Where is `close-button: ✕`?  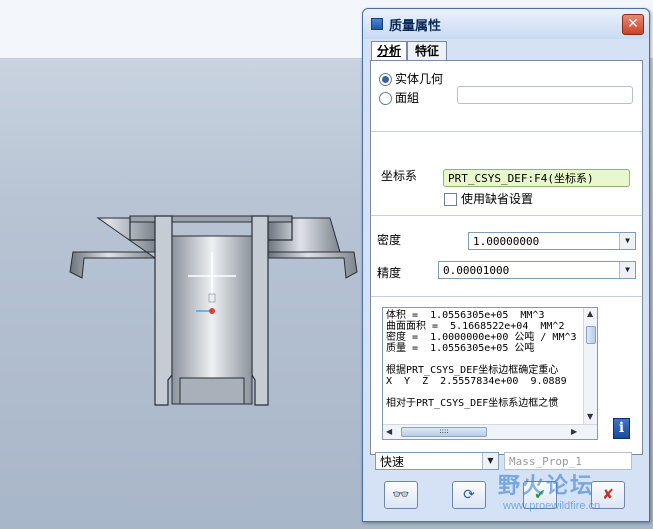
close-button: ✕ is located at coordinates (633, 24).